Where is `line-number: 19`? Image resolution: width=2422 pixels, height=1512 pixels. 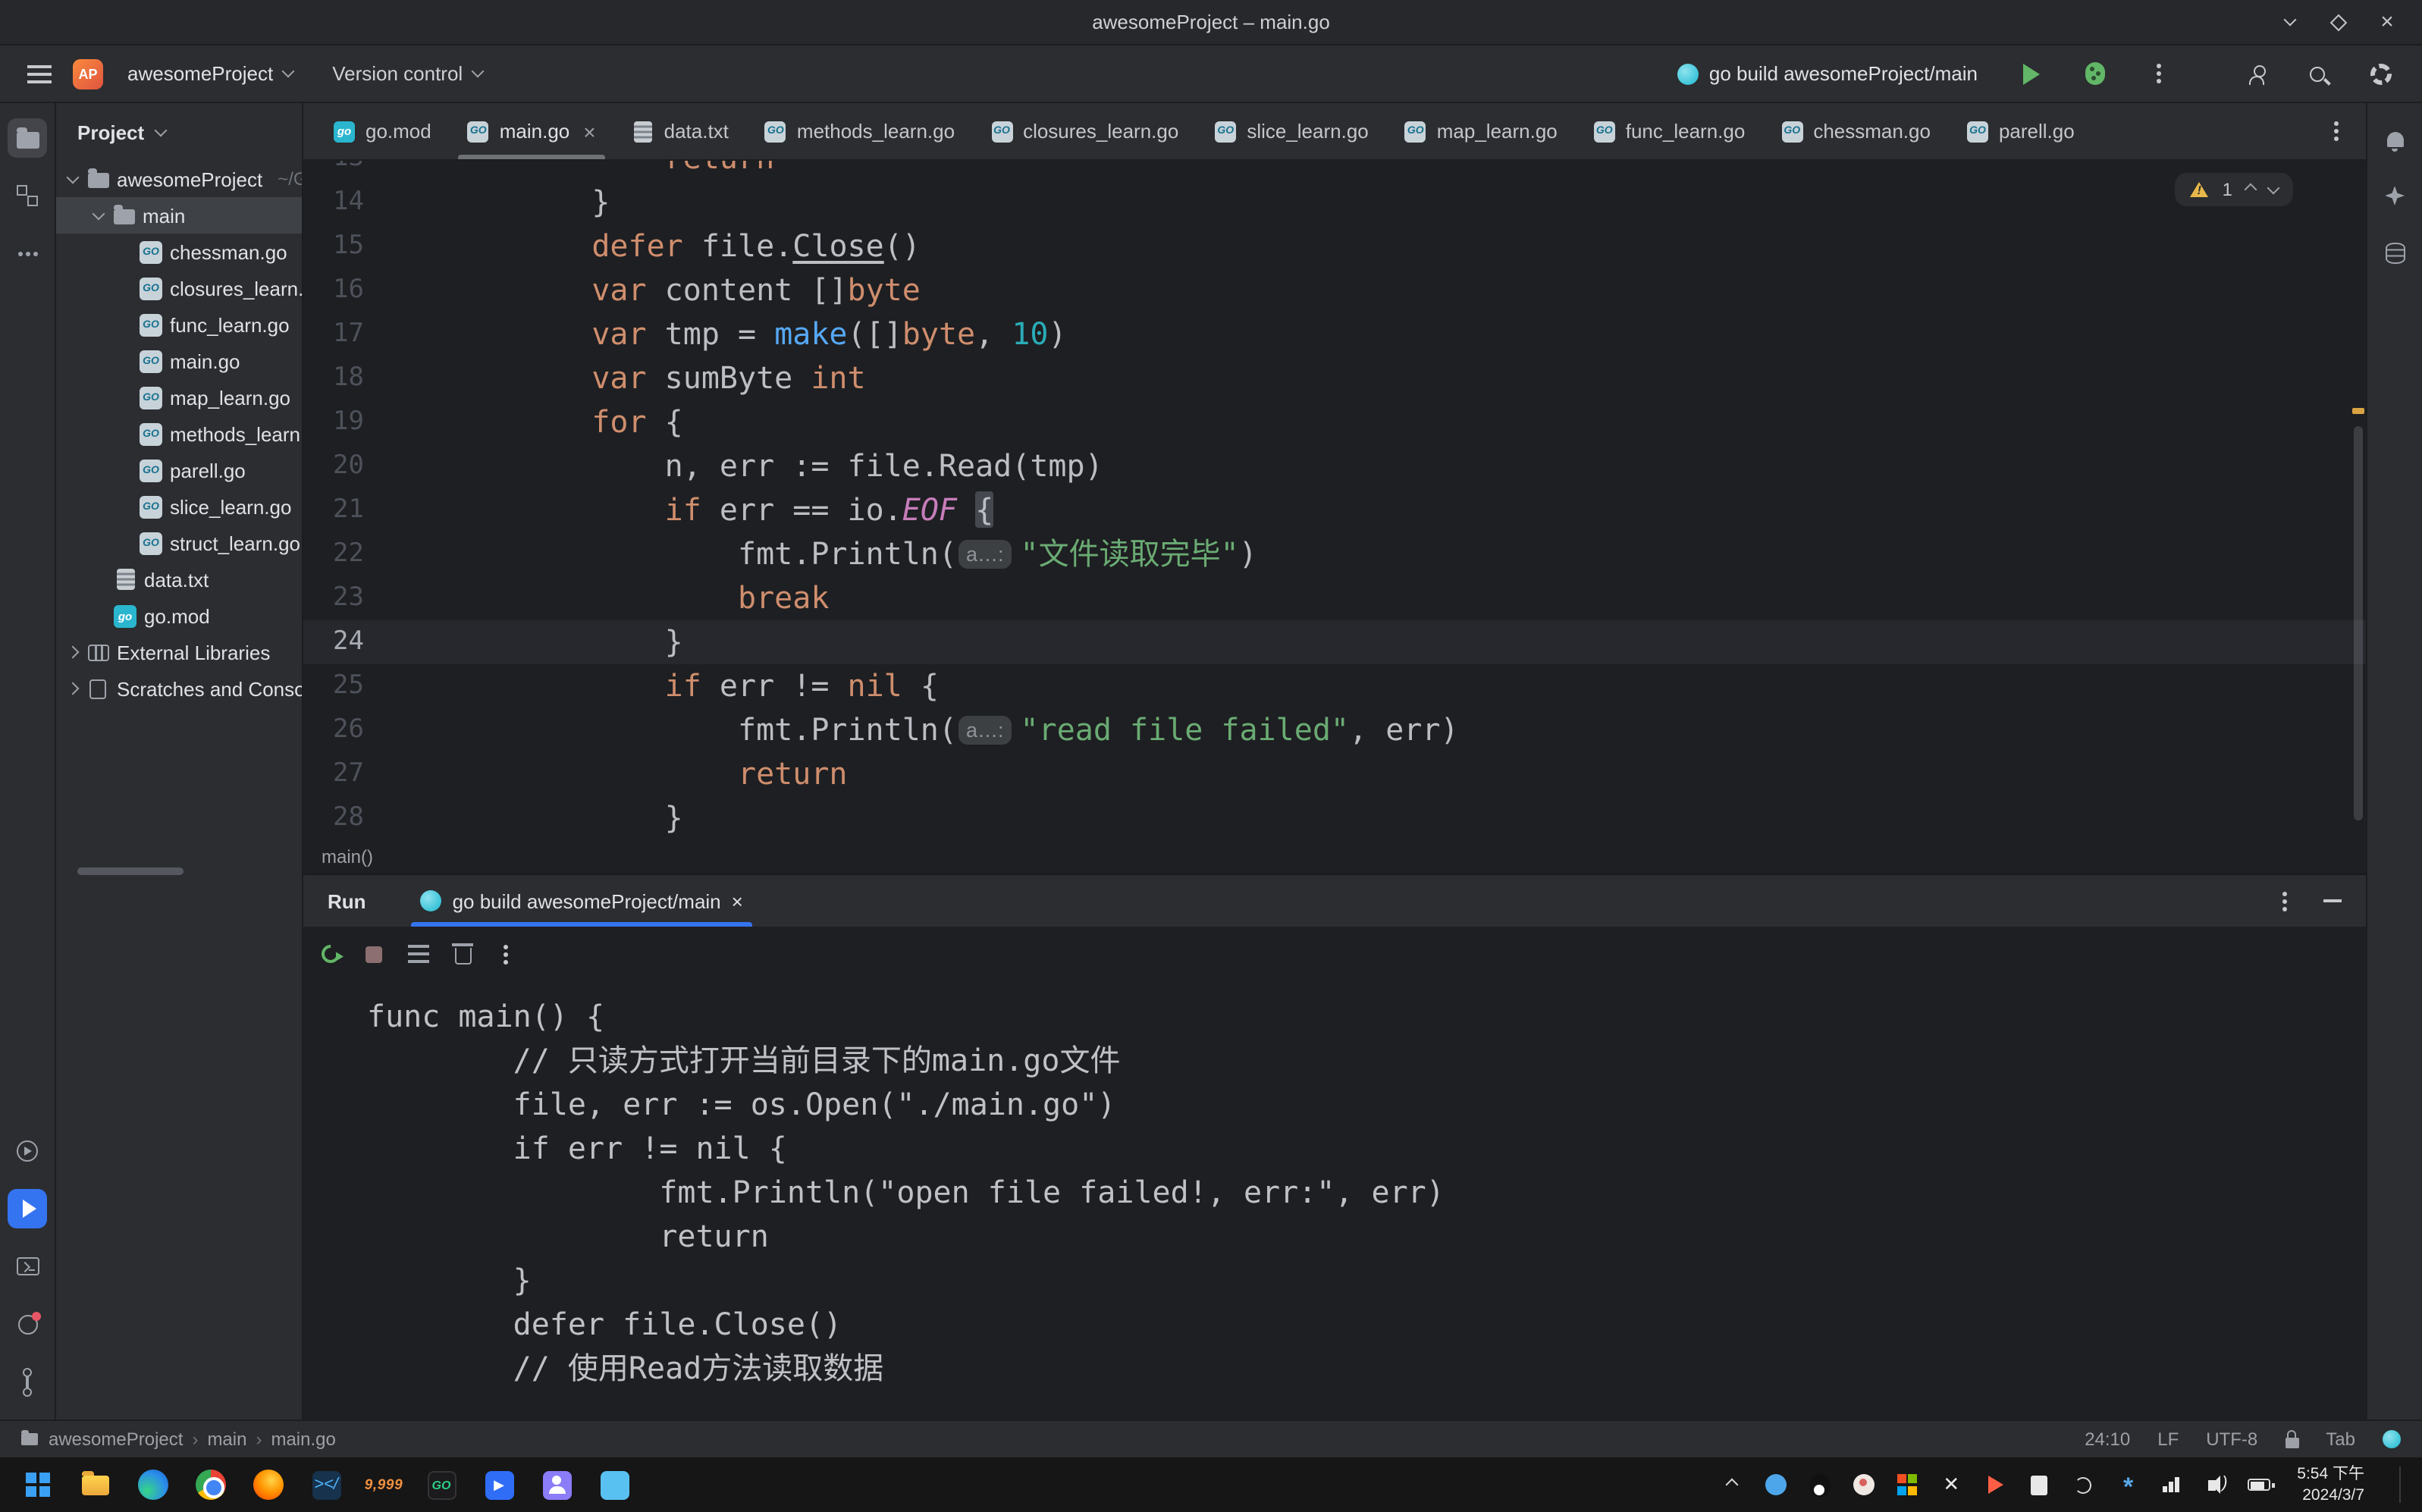
line-number: 19 is located at coordinates (333, 422).